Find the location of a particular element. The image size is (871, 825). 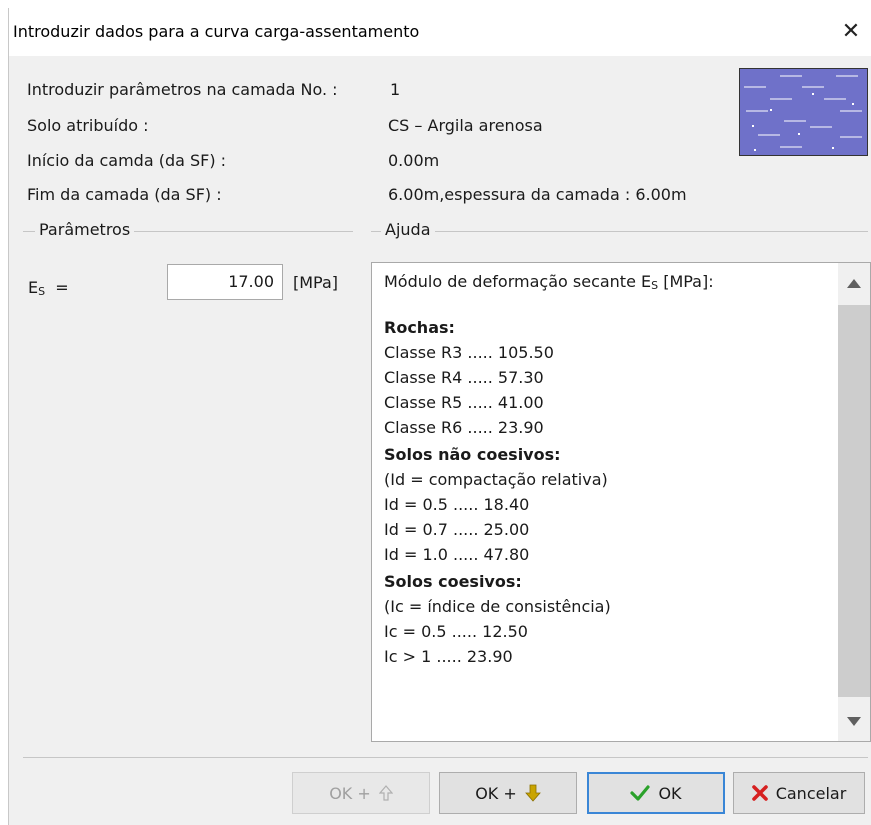

soil-pattern-image is located at coordinates (803, 112).